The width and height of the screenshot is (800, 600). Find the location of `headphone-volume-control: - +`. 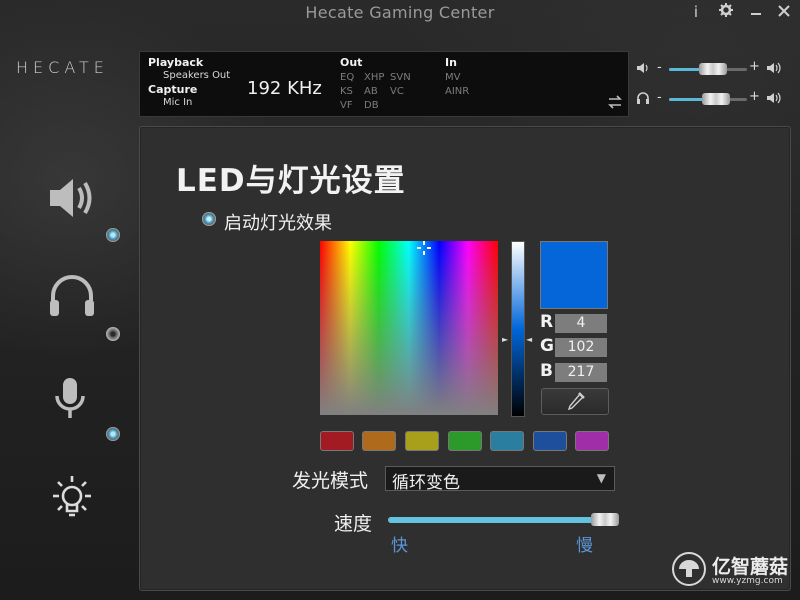

headphone-volume-control: - + is located at coordinates (711, 99).